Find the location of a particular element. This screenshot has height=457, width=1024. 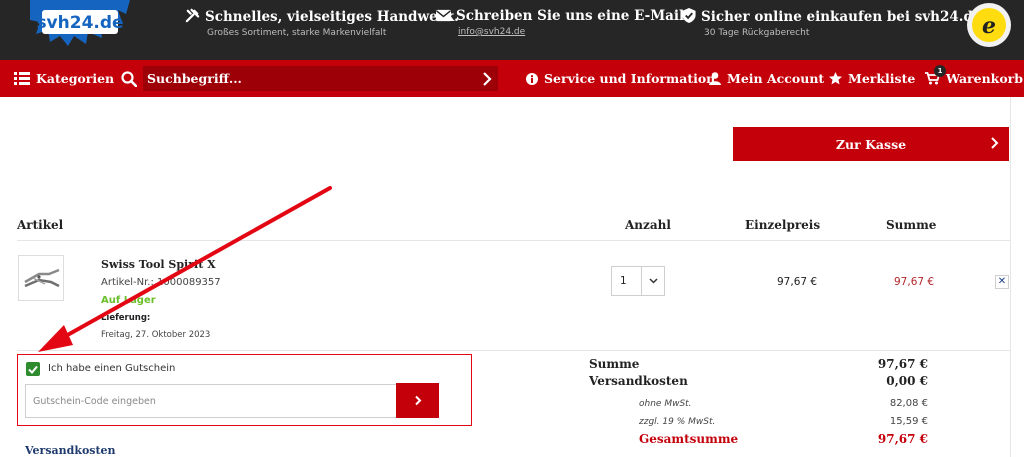

product-name-link: Swiss Tool Spirit X is located at coordinates (158, 264).